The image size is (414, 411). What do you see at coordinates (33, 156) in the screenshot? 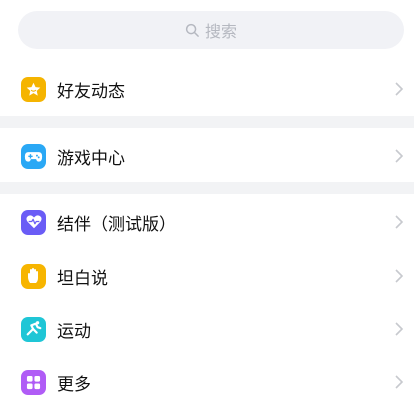
I see `gamepad-icon` at bounding box center [33, 156].